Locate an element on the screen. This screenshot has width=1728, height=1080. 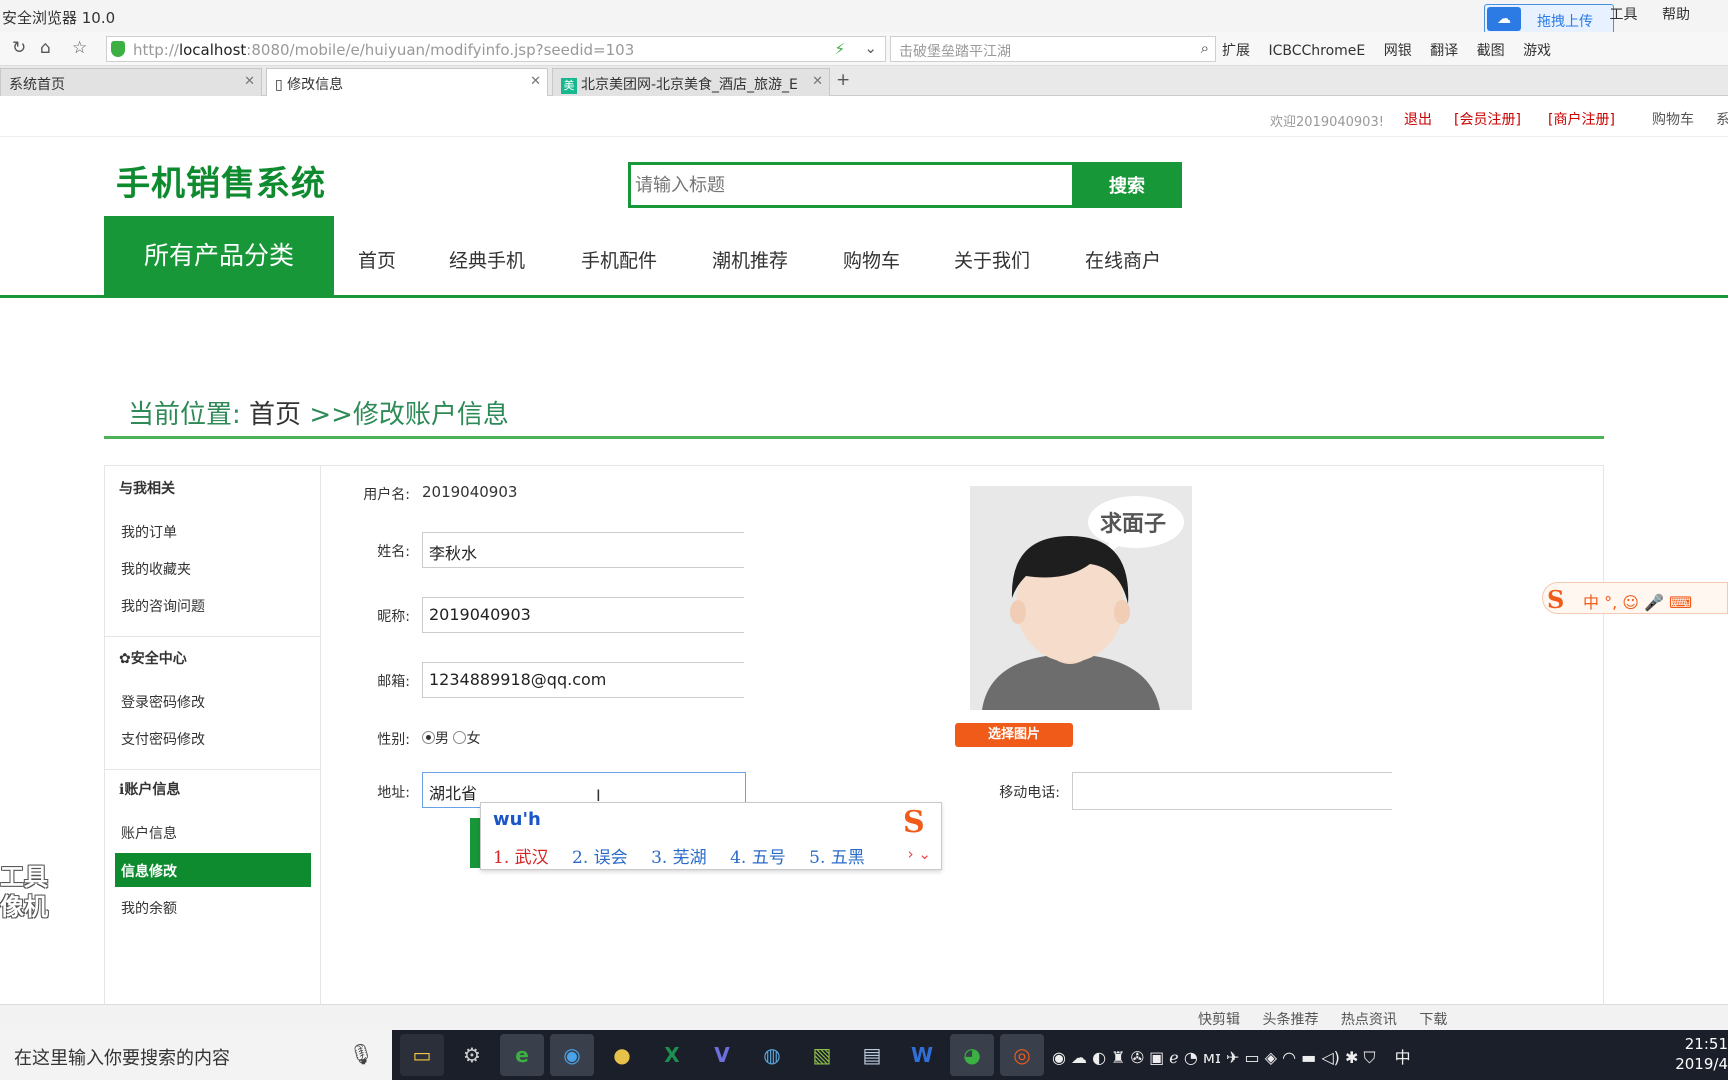
username-label: 用户名: is located at coordinates (386, 495).